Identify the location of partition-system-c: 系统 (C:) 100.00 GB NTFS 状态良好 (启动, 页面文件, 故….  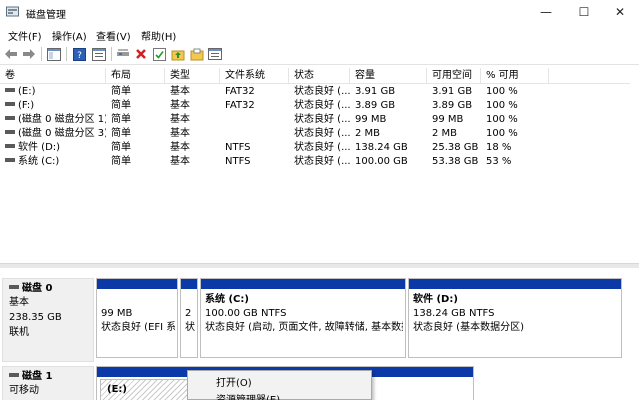
(303, 318).